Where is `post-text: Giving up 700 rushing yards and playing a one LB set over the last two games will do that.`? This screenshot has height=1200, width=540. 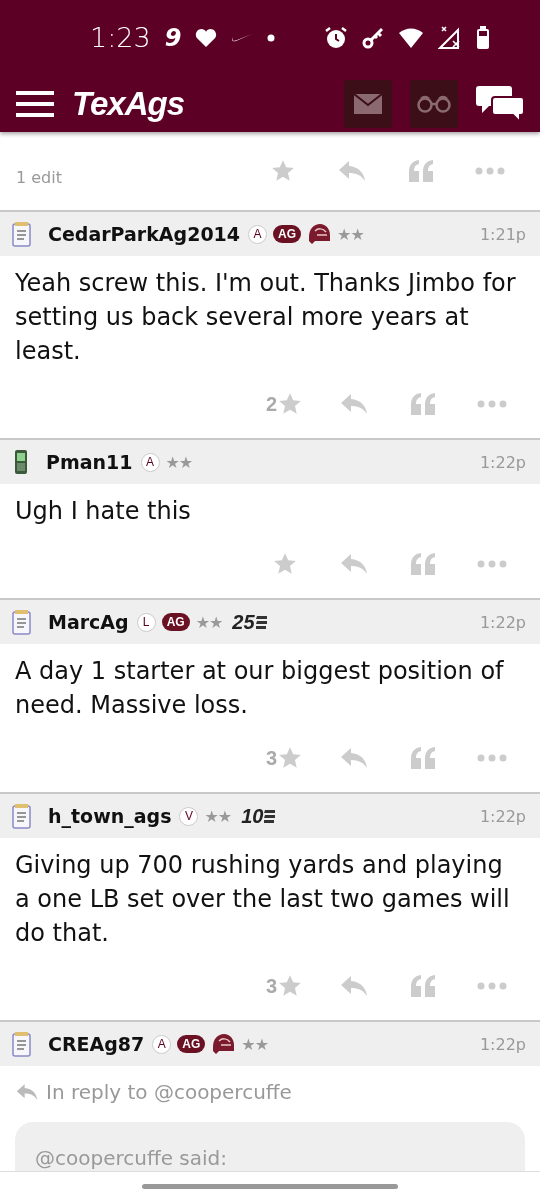 post-text: Giving up 700 rushing yards and playing a one LB set over the last two games will do that. is located at coordinates (262, 899).